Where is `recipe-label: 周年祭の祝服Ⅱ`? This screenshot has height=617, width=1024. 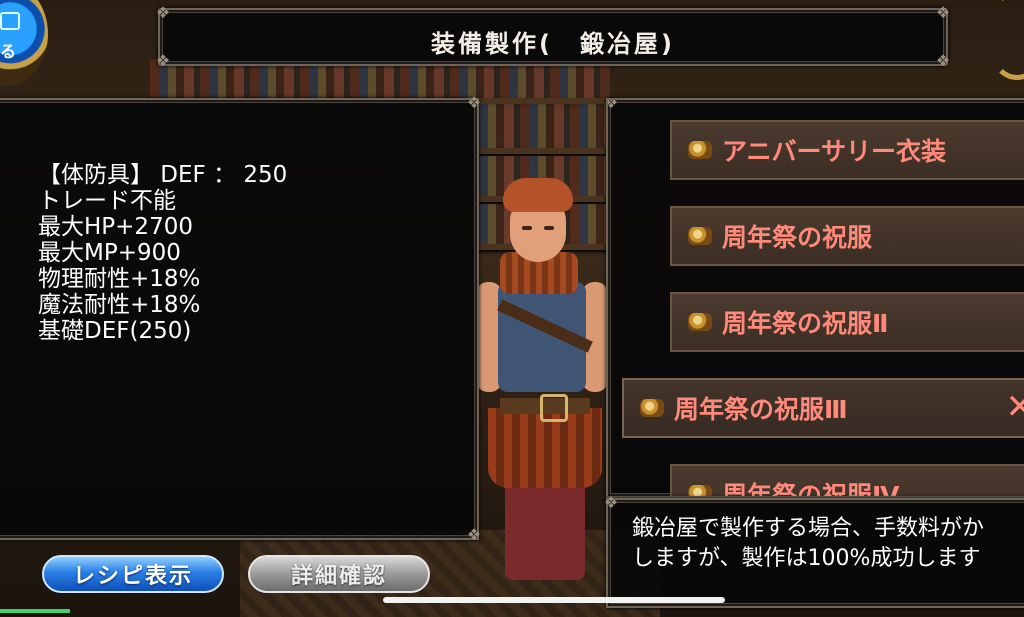
recipe-label: 周年祭の祝服Ⅱ is located at coordinates (805, 323).